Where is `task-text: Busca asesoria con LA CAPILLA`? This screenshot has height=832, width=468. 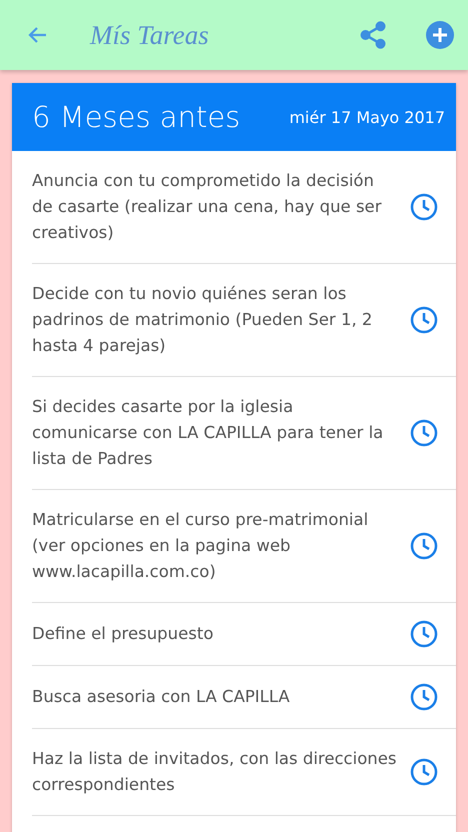
task-text: Busca asesoria con LA CAPILLA is located at coordinates (161, 697).